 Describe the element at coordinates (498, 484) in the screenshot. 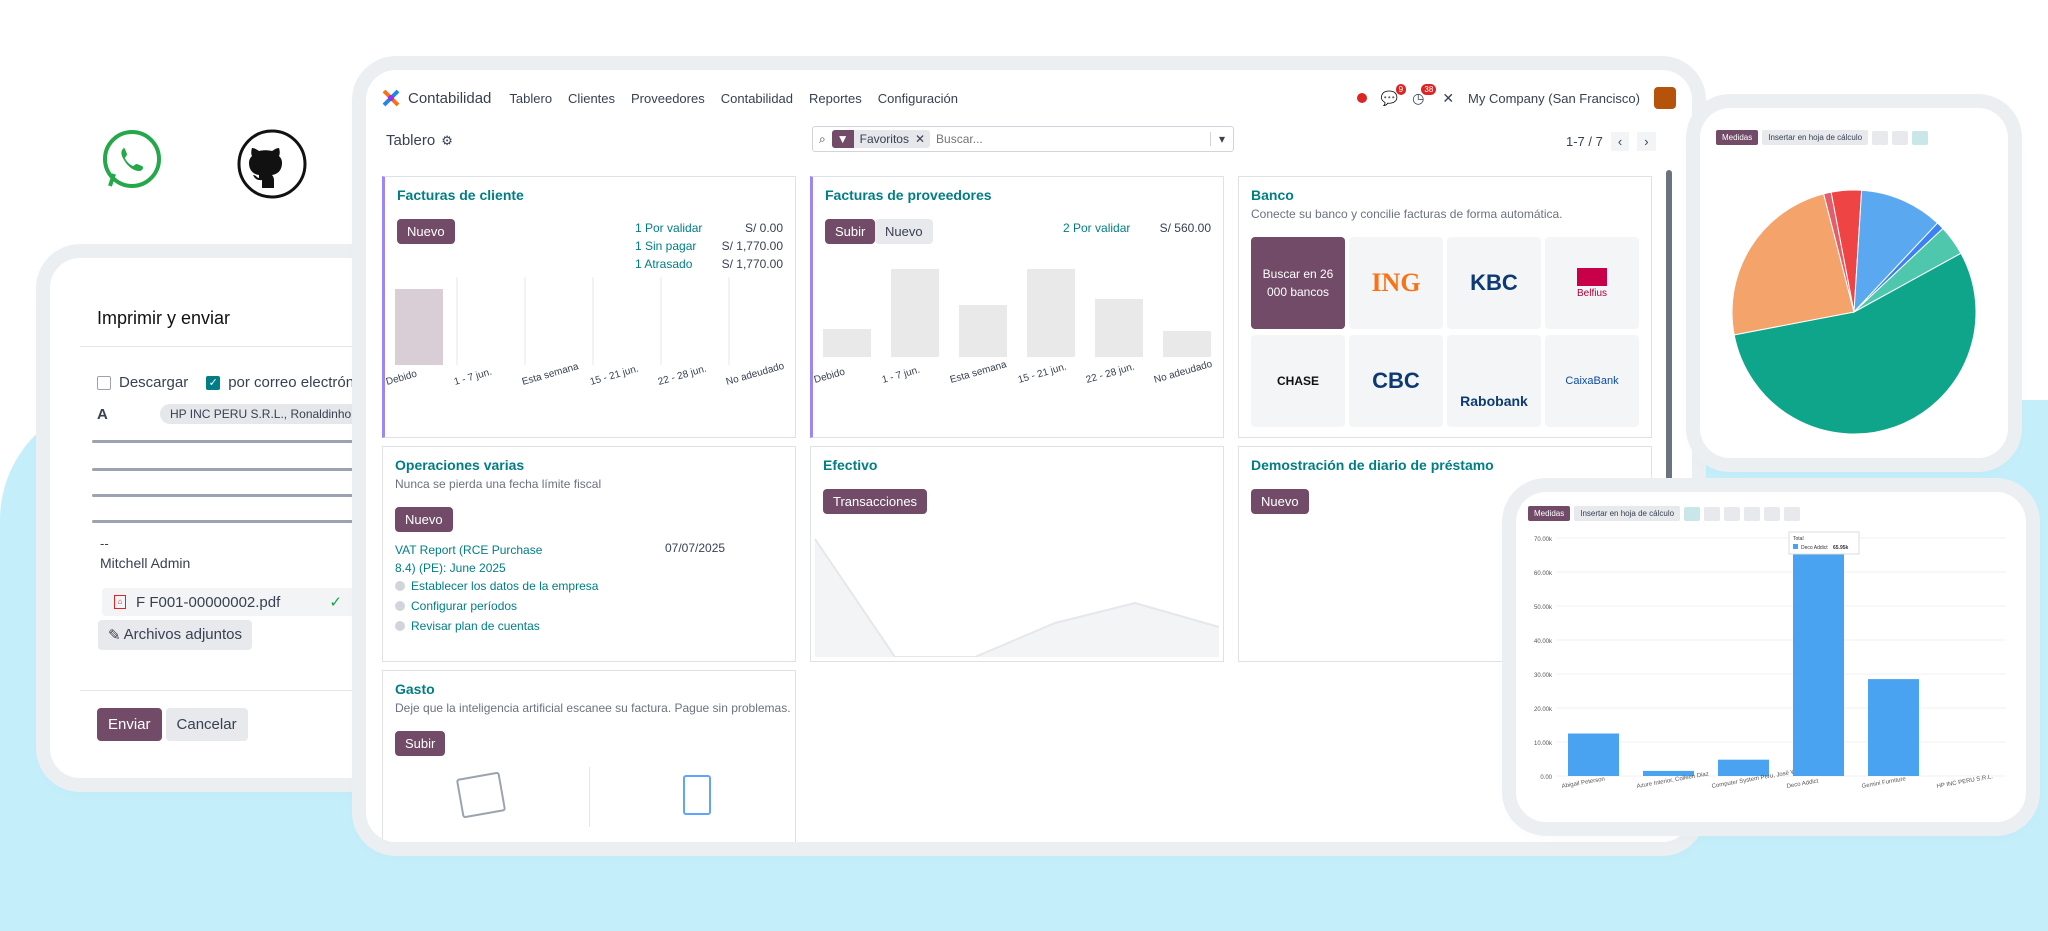

I see `panel-subtitle: Nunca se pierda una fecha límite fiscal` at that location.